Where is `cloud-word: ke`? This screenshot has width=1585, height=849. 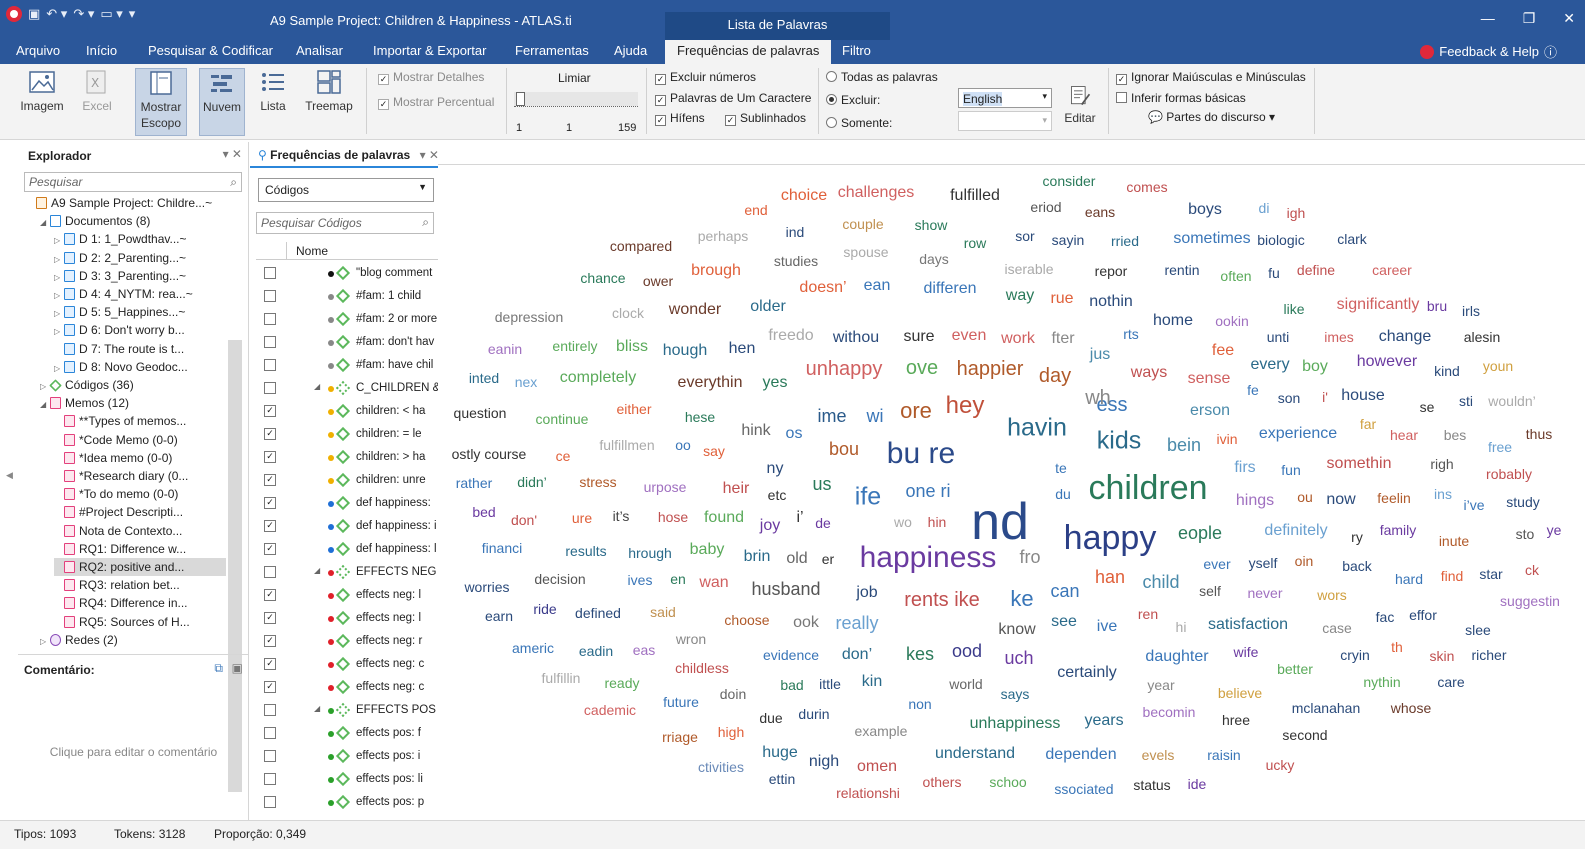
cloud-word: ke is located at coordinates (1021, 599).